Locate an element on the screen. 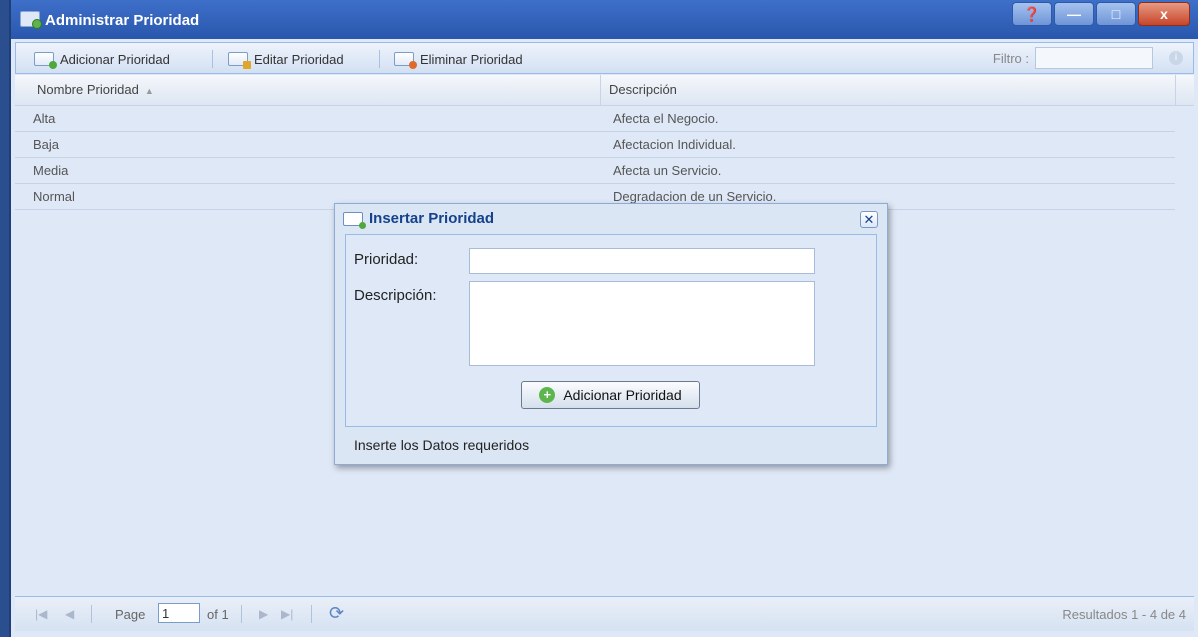 This screenshot has height=637, width=1198. last-page-icon: ▶| is located at coordinates (287, 614).